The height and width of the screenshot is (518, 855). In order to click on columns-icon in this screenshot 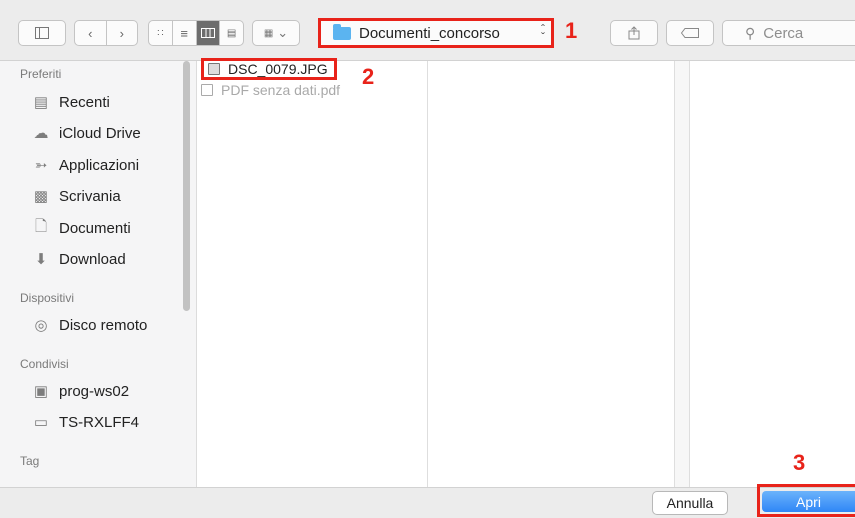, I will do `click(207, 33)`.